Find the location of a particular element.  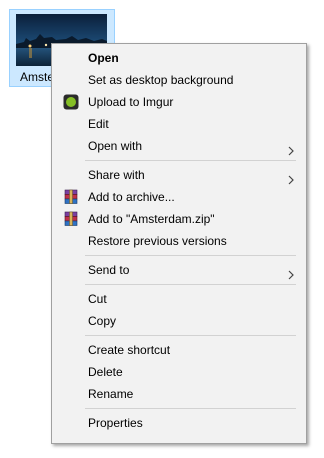

menu-item-delete: Delete is located at coordinates (179, 372).